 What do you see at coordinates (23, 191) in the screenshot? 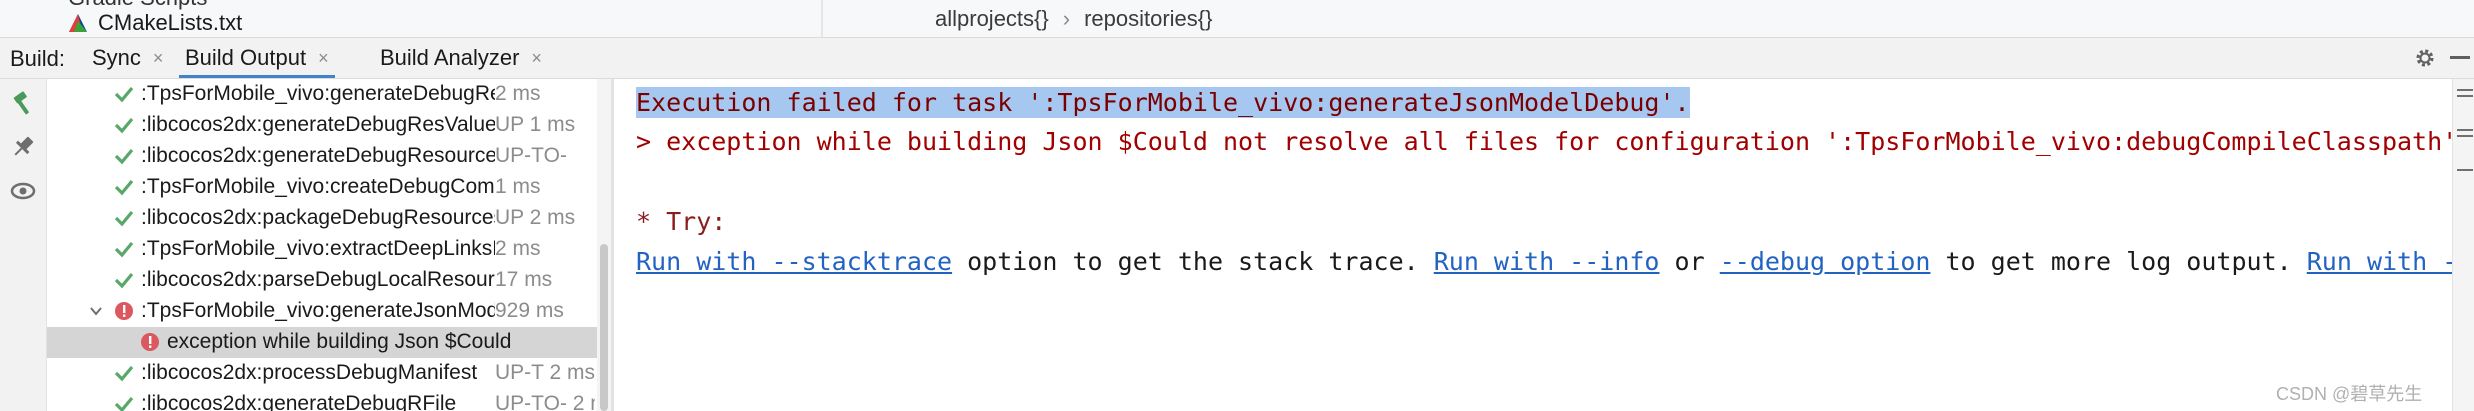
I see `eye-icon` at bounding box center [23, 191].